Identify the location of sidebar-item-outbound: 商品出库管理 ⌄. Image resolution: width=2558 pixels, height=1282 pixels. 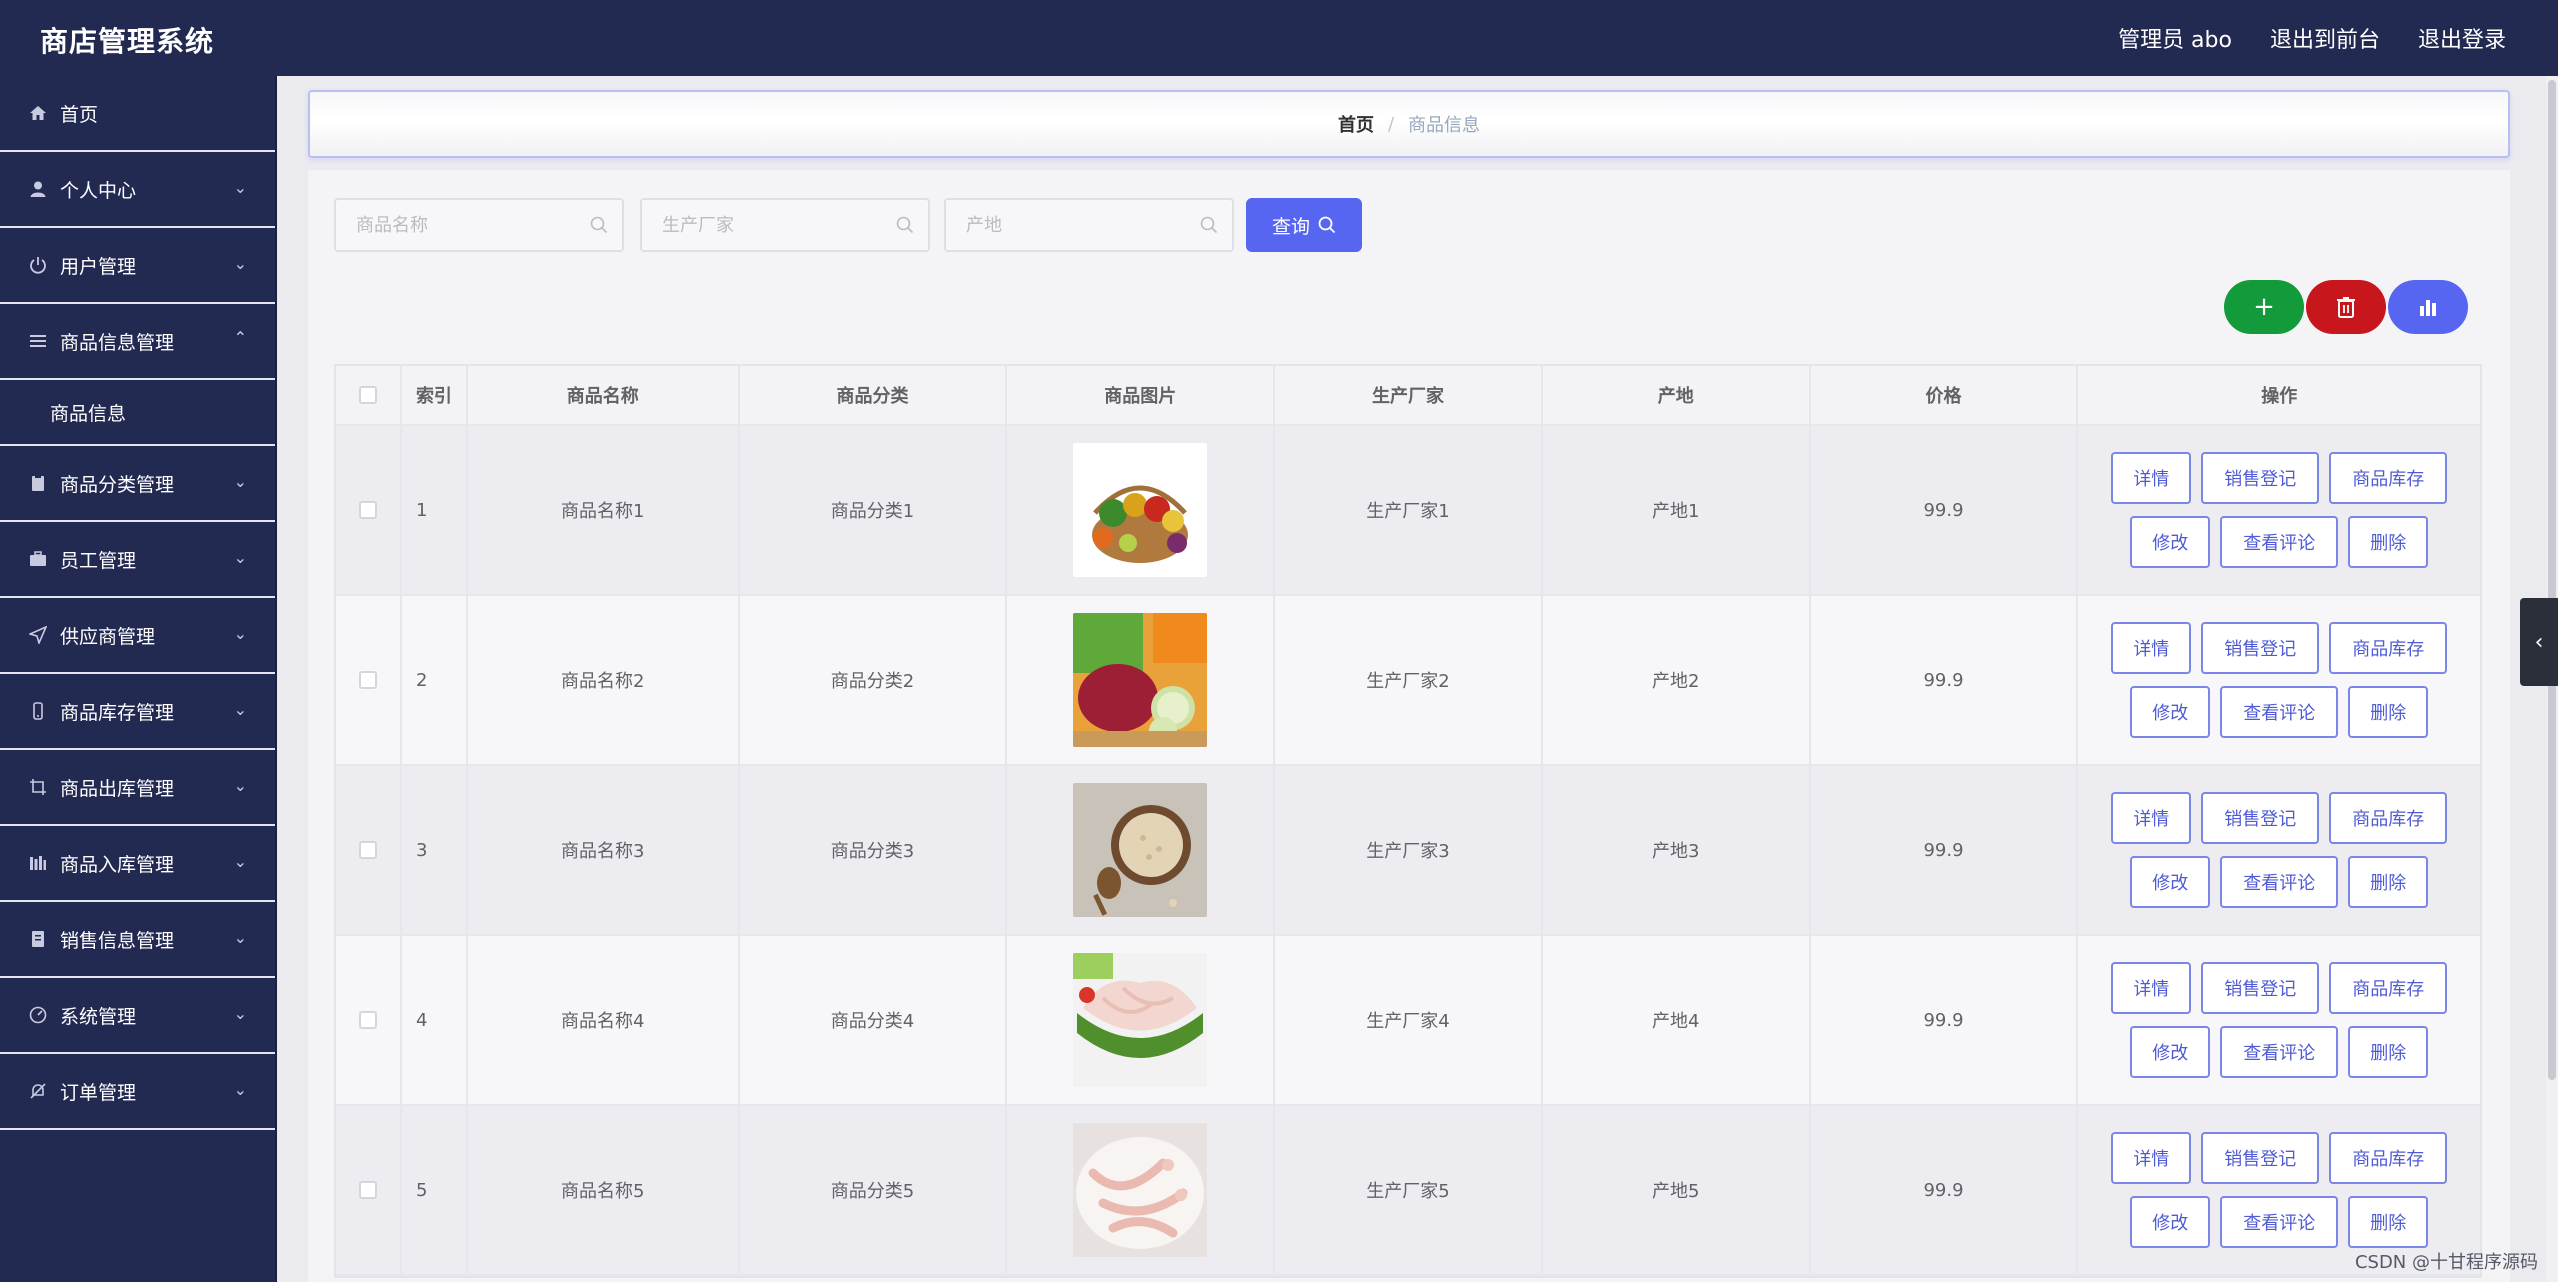
(137, 788).